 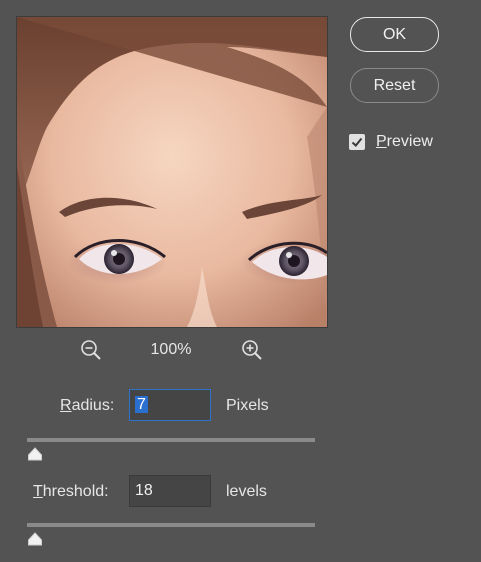 What do you see at coordinates (75, 491) in the screenshot?
I see `threshold-label-rest: hreshold:` at bounding box center [75, 491].